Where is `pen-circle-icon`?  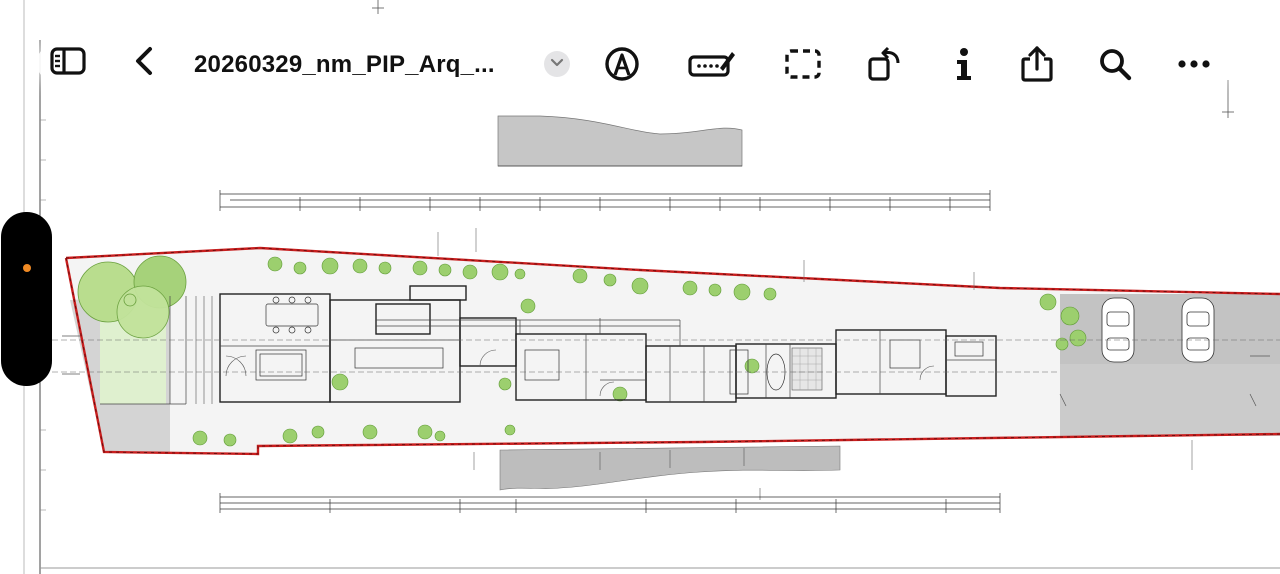 pen-circle-icon is located at coordinates (622, 64).